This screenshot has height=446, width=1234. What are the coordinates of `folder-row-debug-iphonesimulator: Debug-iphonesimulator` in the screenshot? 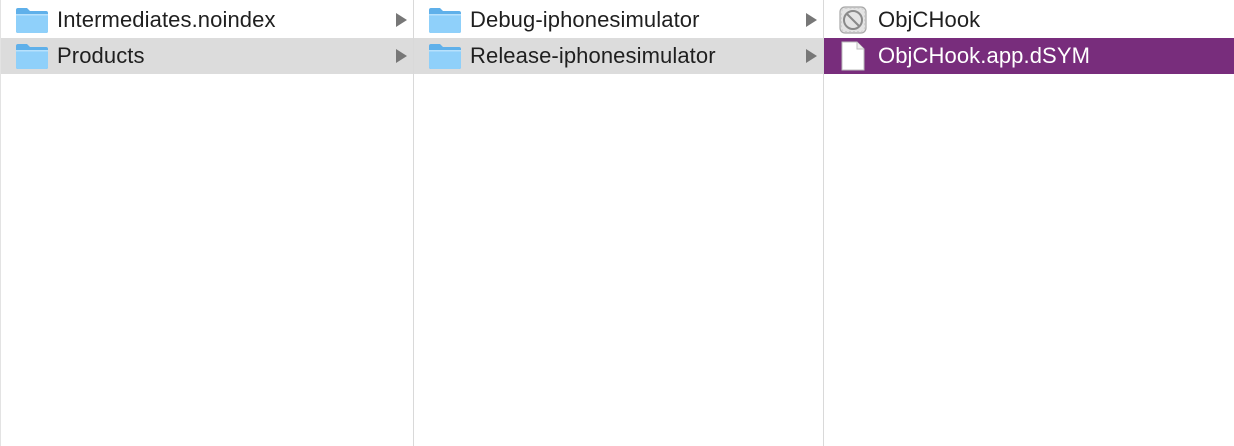 It's located at (618, 20).